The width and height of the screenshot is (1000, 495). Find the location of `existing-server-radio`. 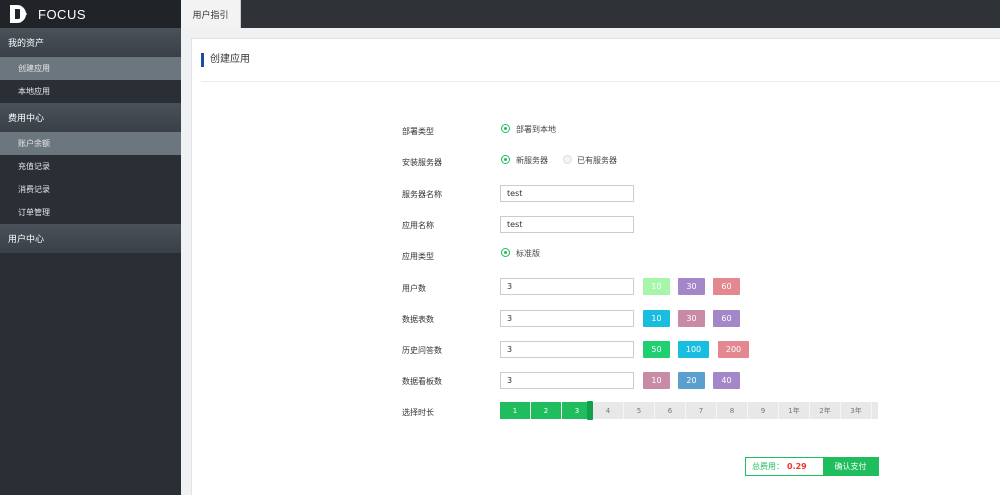

existing-server-radio is located at coordinates (567, 159).